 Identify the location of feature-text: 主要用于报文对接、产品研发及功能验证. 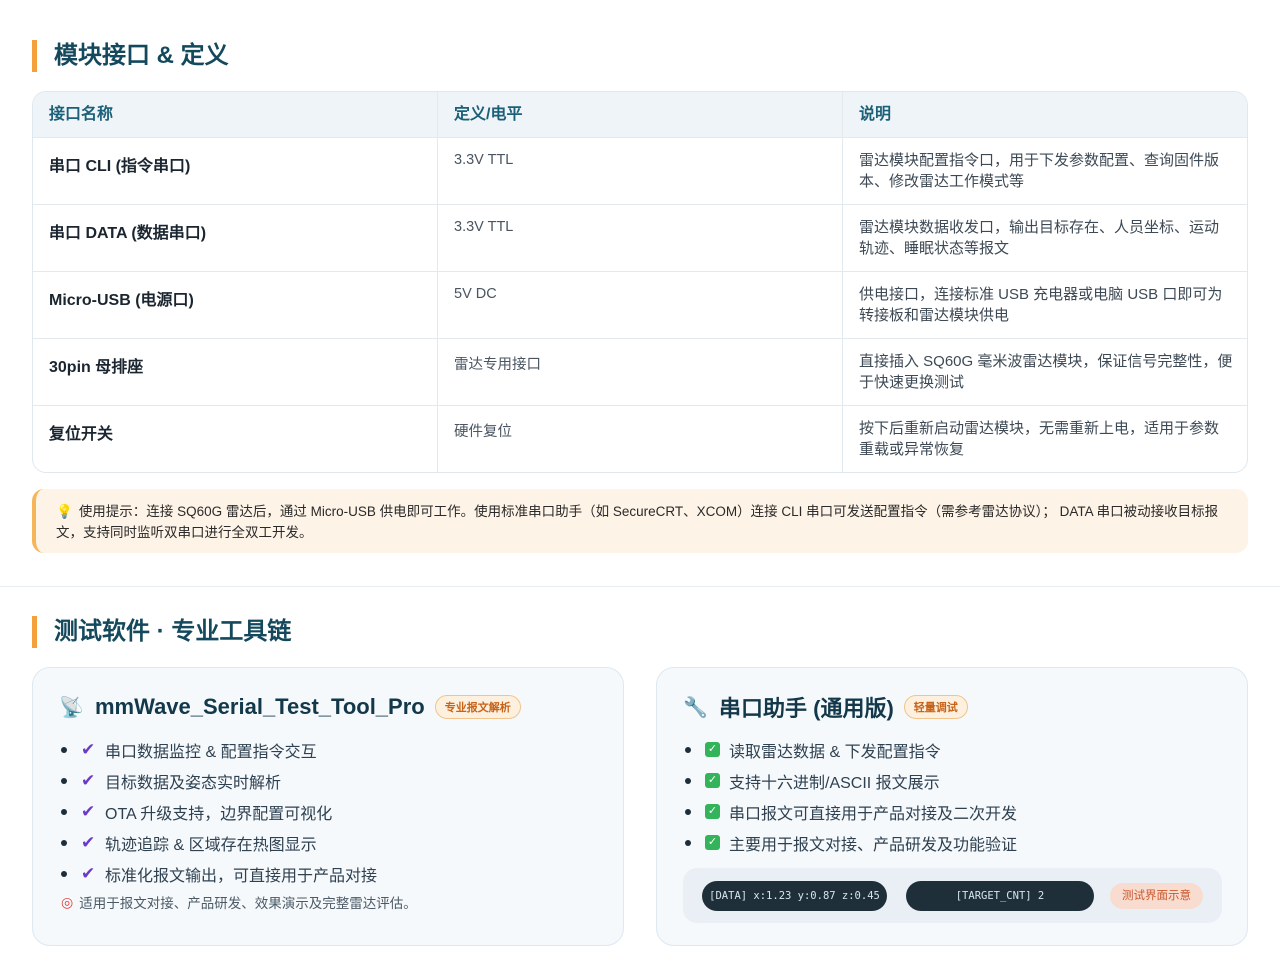
(873, 845).